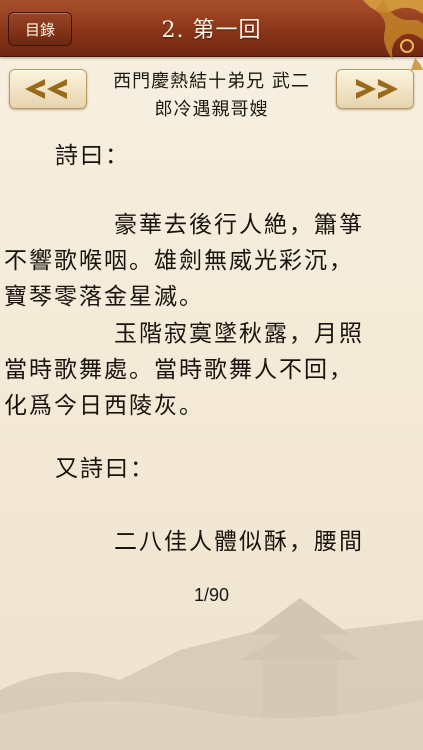 The width and height of the screenshot is (423, 750). I want to click on chapter-title: 西門慶熱結十弟兄 武二 郎冷遇親哥嫂, so click(211, 96).